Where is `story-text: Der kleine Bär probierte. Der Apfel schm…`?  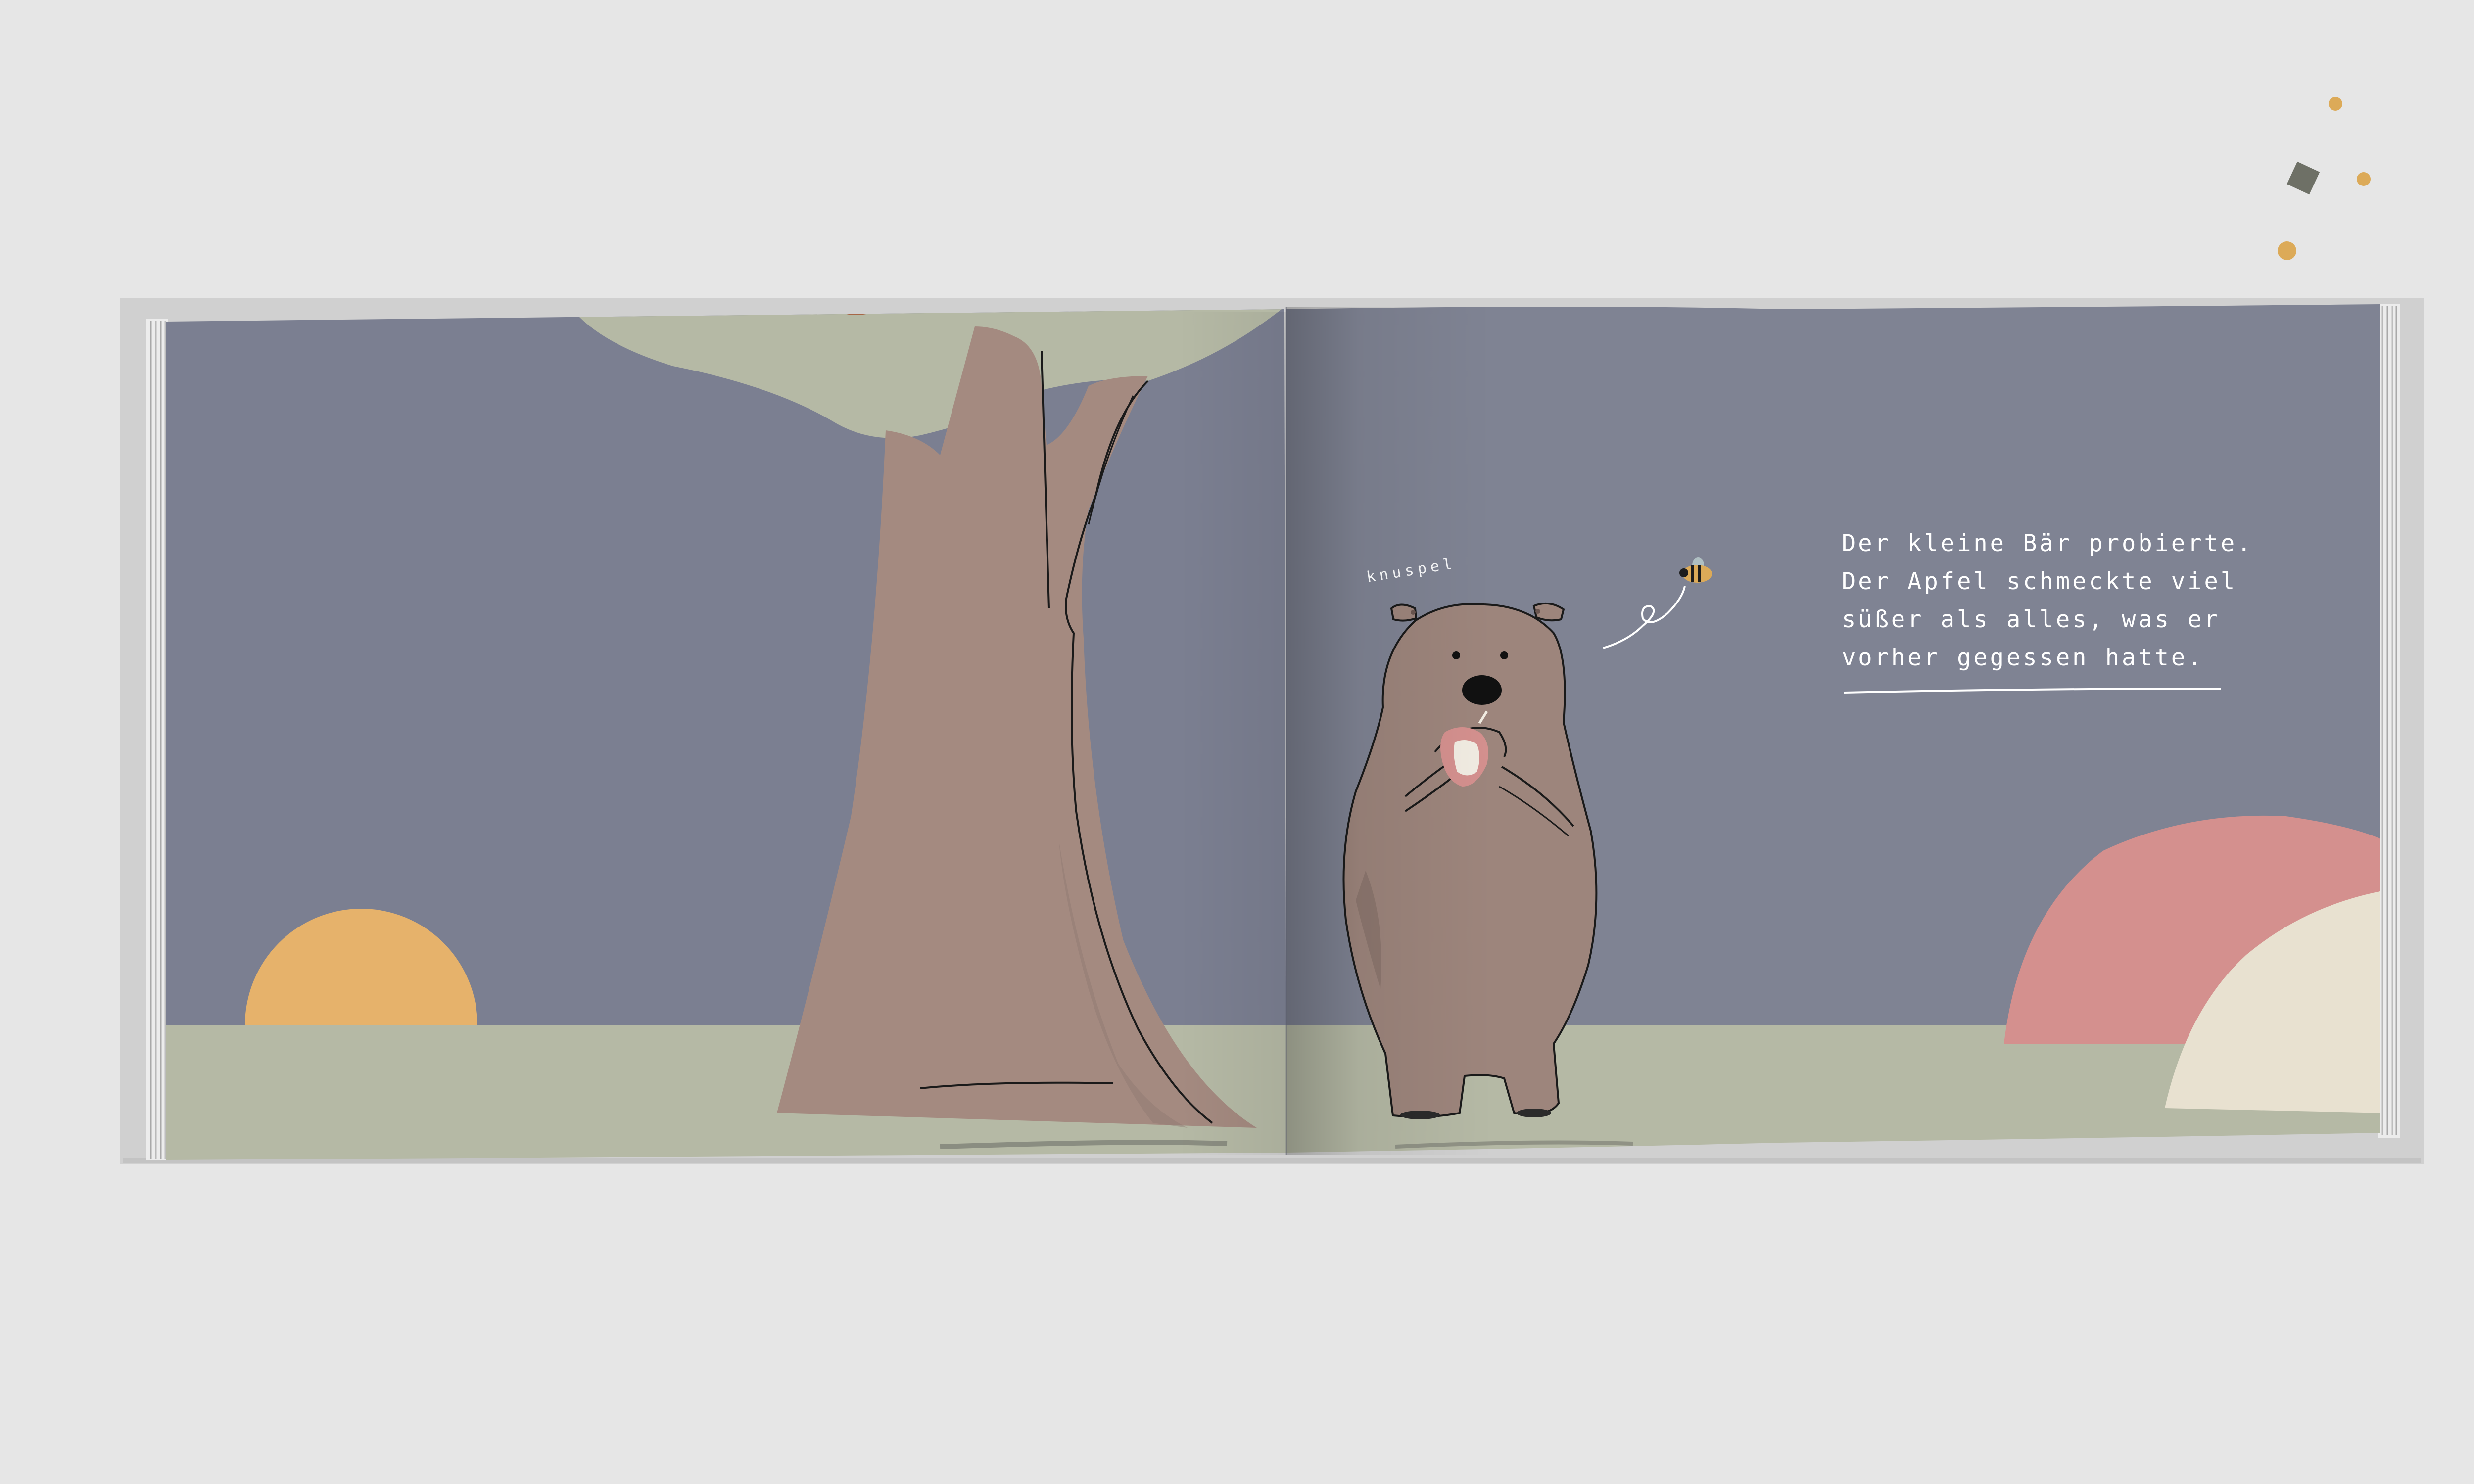
story-text: Der kleine Bär probierte. Der Apfel schm… is located at coordinates (2054, 600).